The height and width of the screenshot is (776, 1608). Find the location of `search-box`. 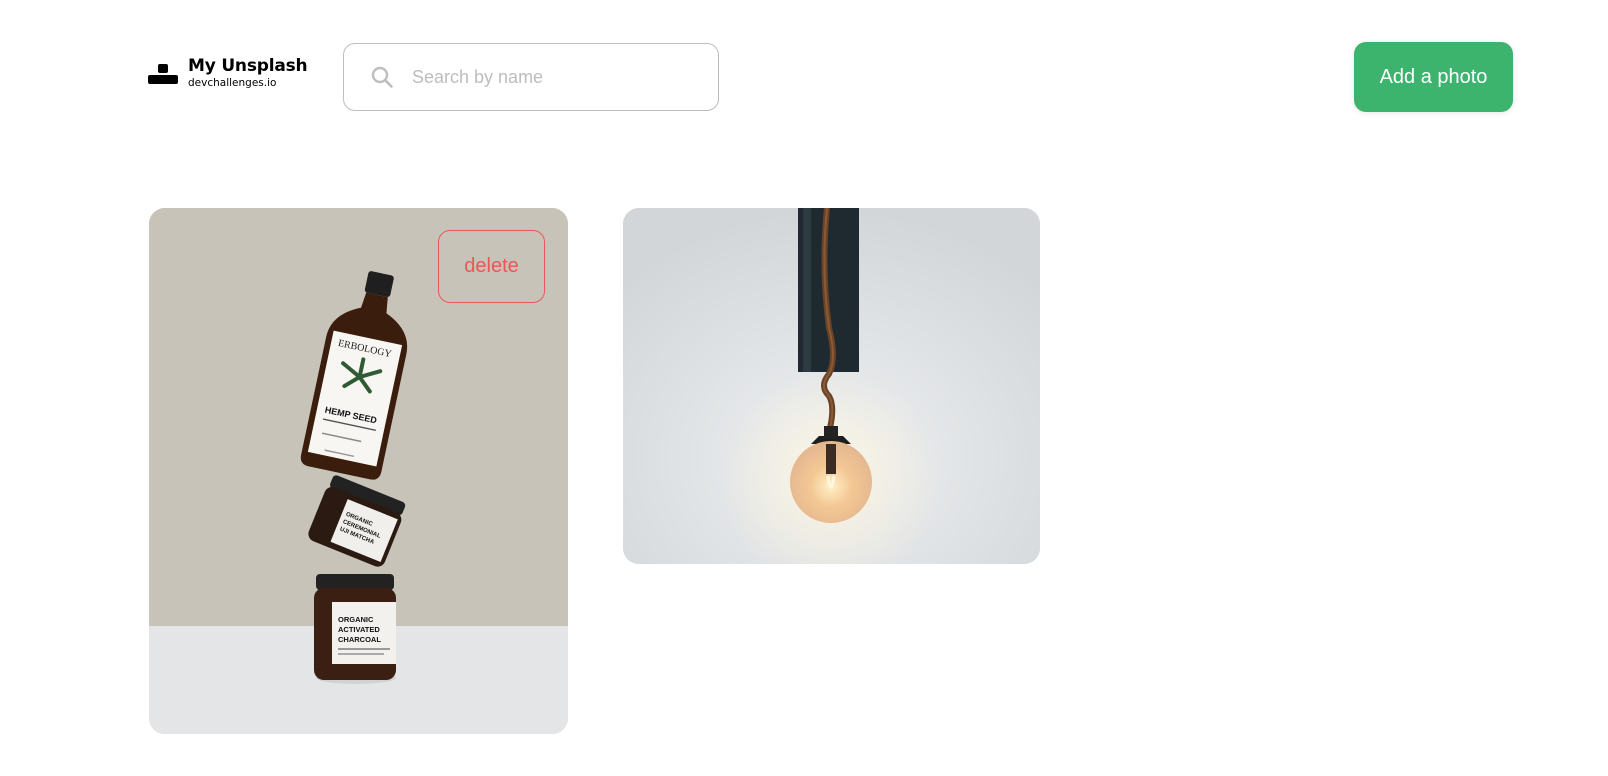

search-box is located at coordinates (531, 77).